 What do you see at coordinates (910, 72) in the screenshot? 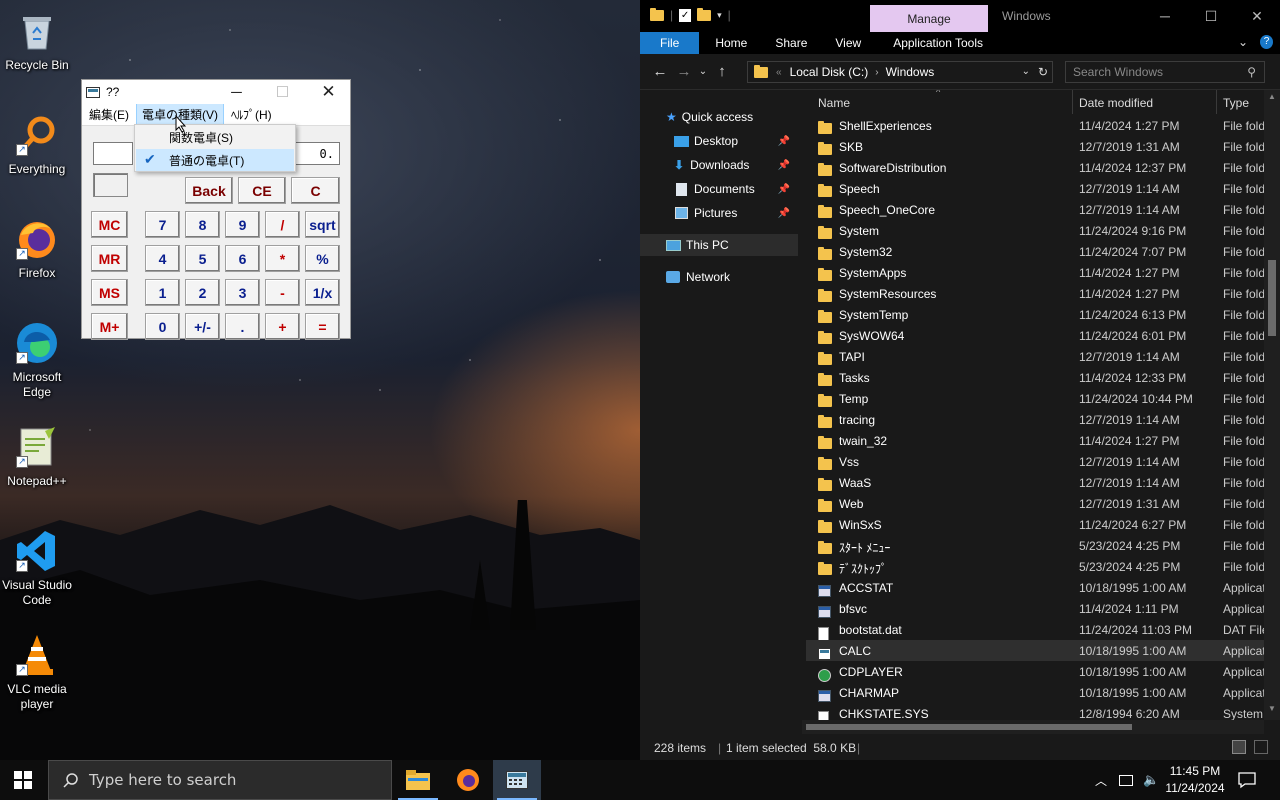
I see `breadcrumb-windows: Windows` at bounding box center [910, 72].